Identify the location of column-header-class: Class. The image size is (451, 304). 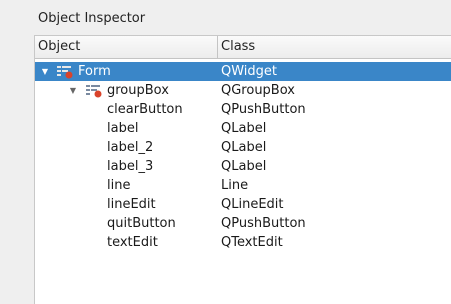
(334, 47).